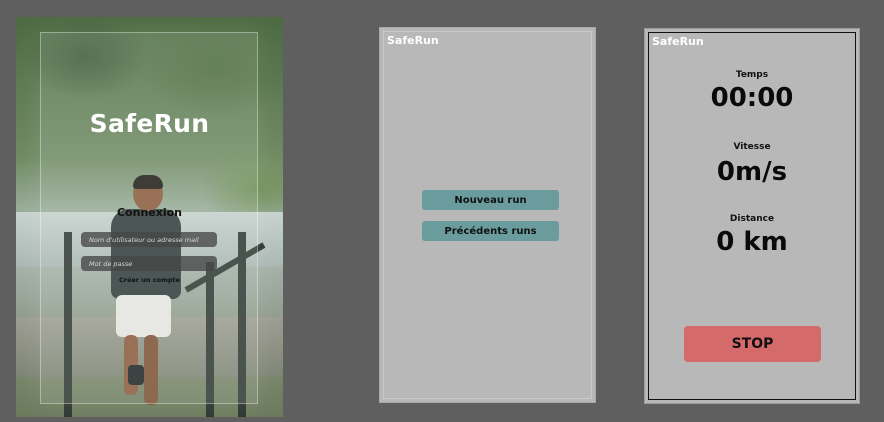 This screenshot has width=884, height=422. What do you see at coordinates (752, 242) in the screenshot?
I see `distance-value: 0 km` at bounding box center [752, 242].